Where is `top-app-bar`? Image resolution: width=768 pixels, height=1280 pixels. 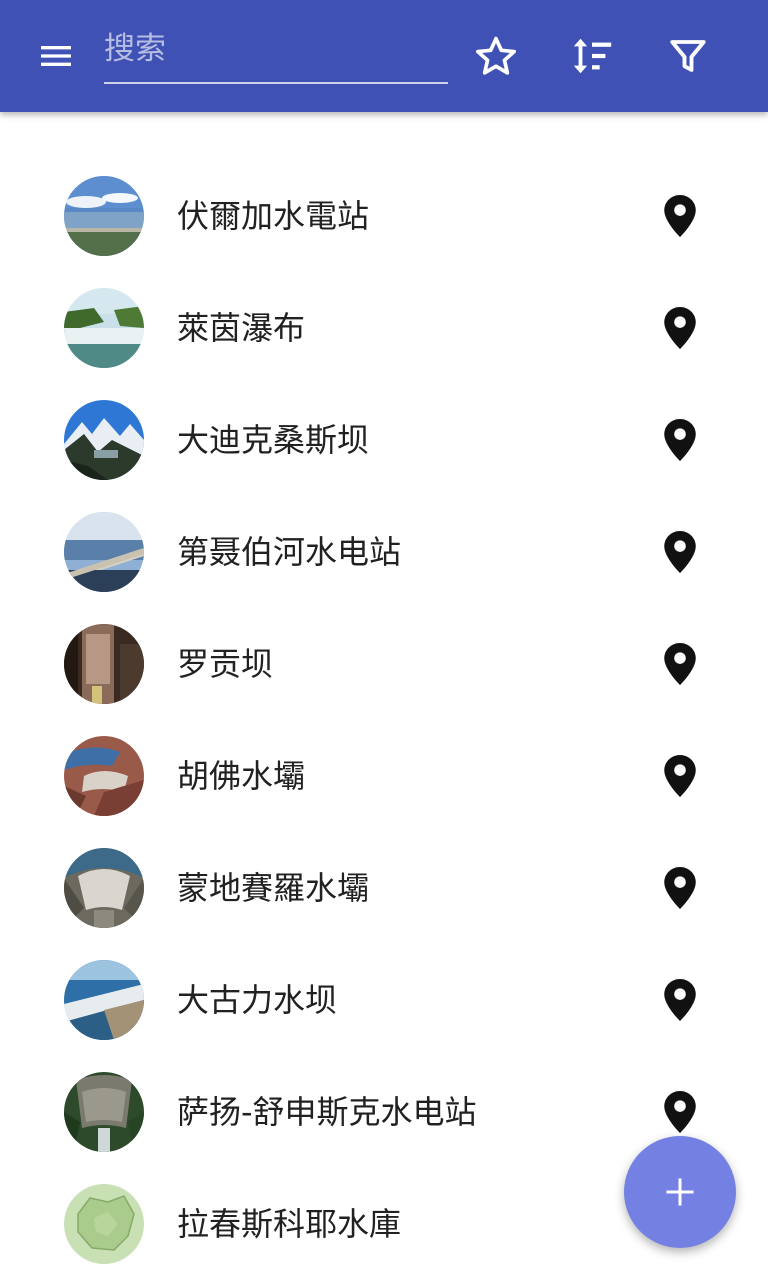
top-app-bar is located at coordinates (384, 56).